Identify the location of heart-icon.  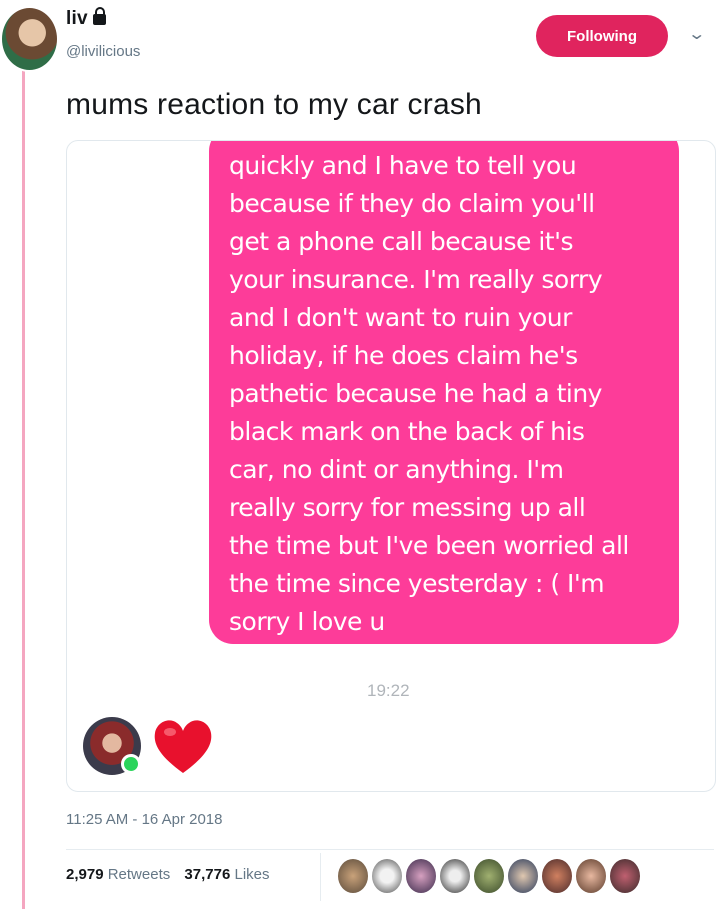
(183, 746).